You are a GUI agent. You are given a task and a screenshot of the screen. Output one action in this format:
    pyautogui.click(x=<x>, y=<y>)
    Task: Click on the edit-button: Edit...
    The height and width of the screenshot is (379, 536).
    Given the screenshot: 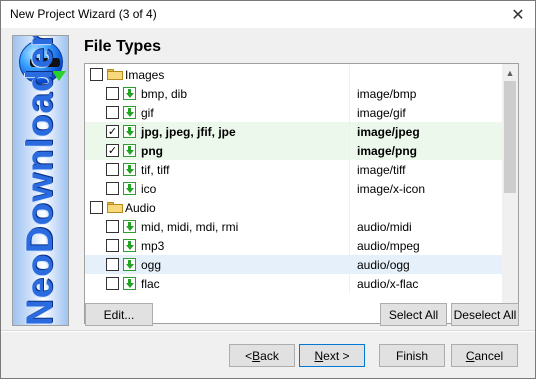 What is the action you would take?
    pyautogui.click(x=119, y=314)
    